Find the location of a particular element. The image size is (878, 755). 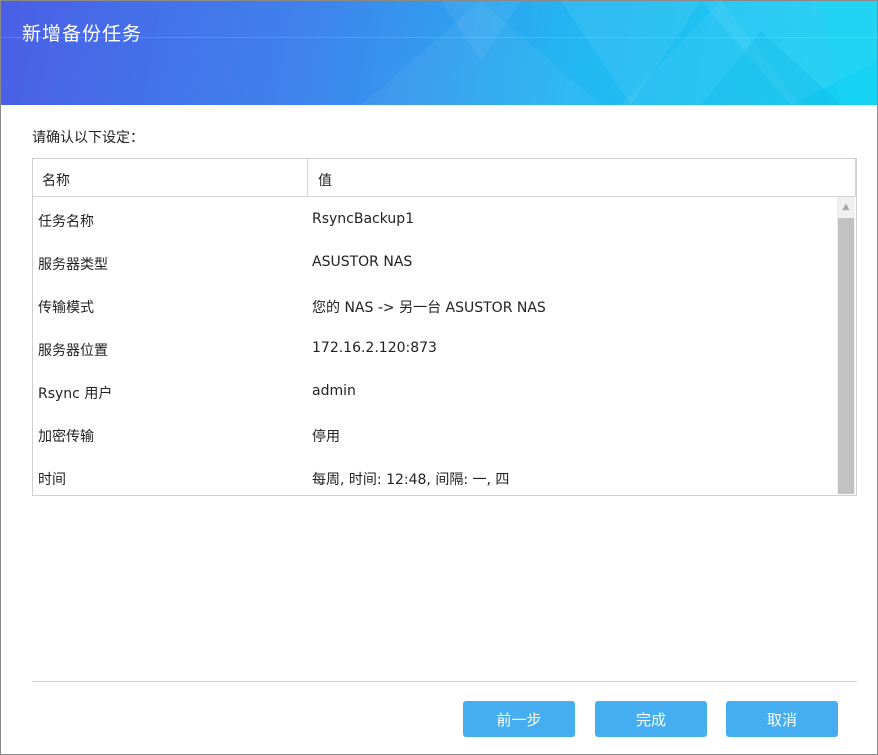

row-value: ASUSTOR NAS is located at coordinates (362, 262).